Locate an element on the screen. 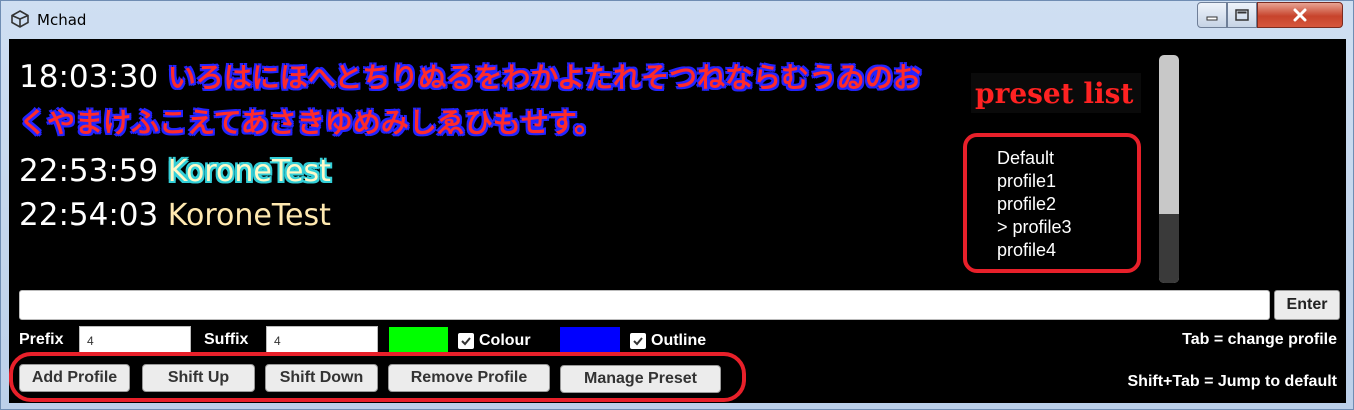 The height and width of the screenshot is (410, 1354). remove-profile-button: Remove Profile is located at coordinates (469, 378).